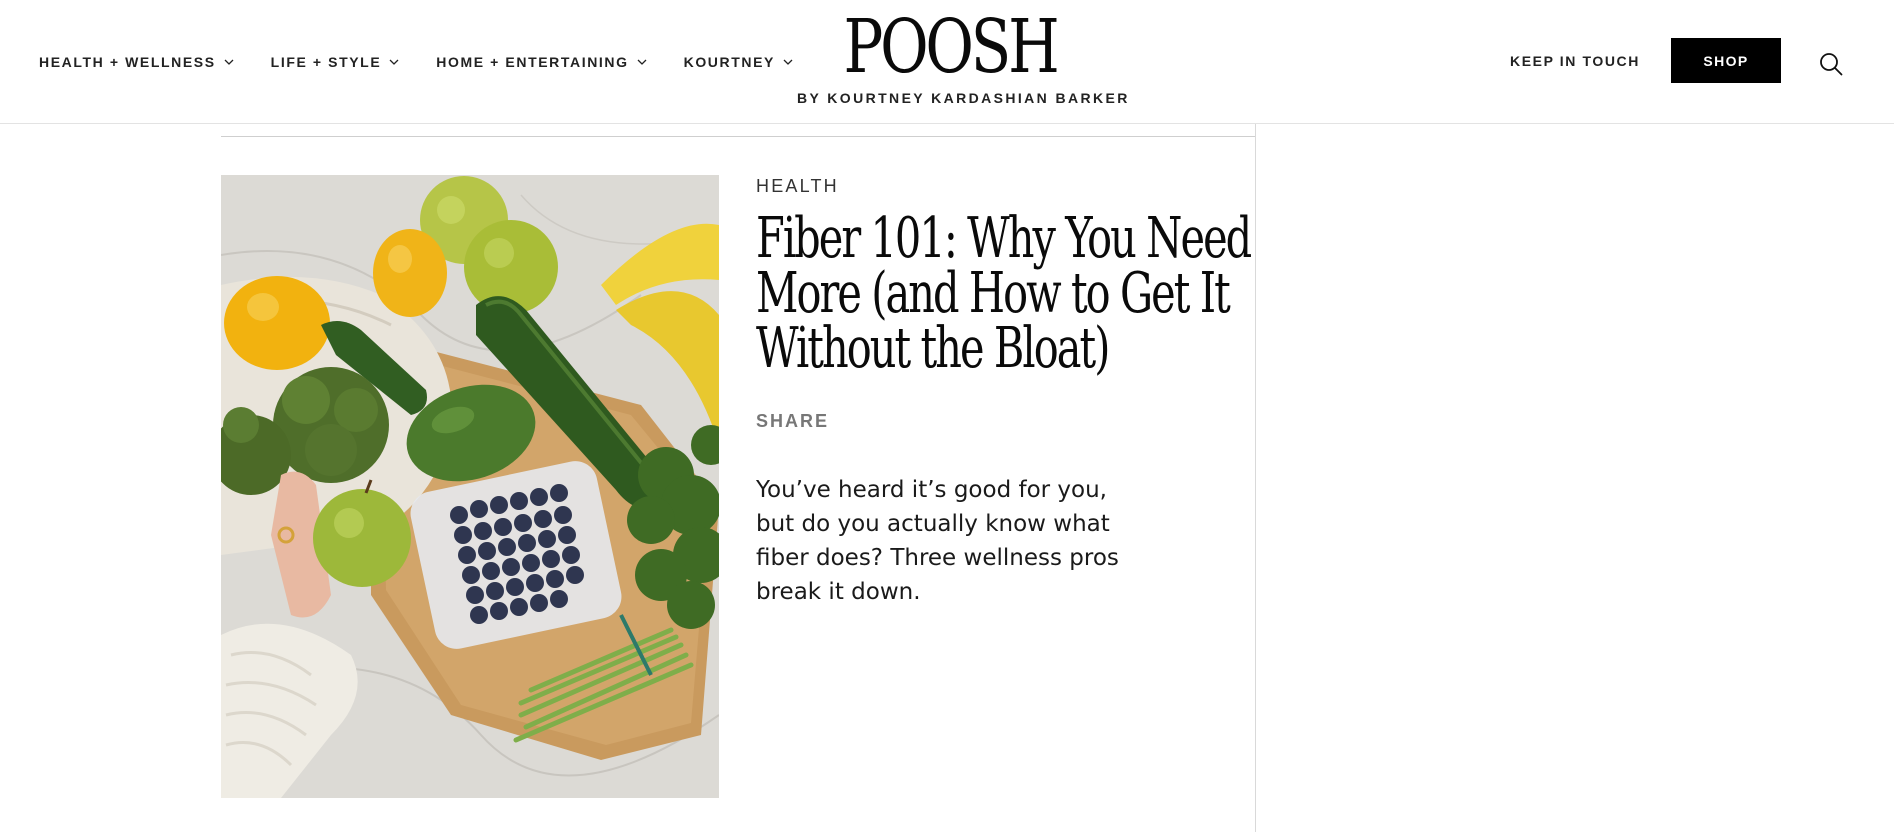 This screenshot has width=1894, height=832. Describe the element at coordinates (951, 47) in the screenshot. I see `site-logo: POOSH` at that location.